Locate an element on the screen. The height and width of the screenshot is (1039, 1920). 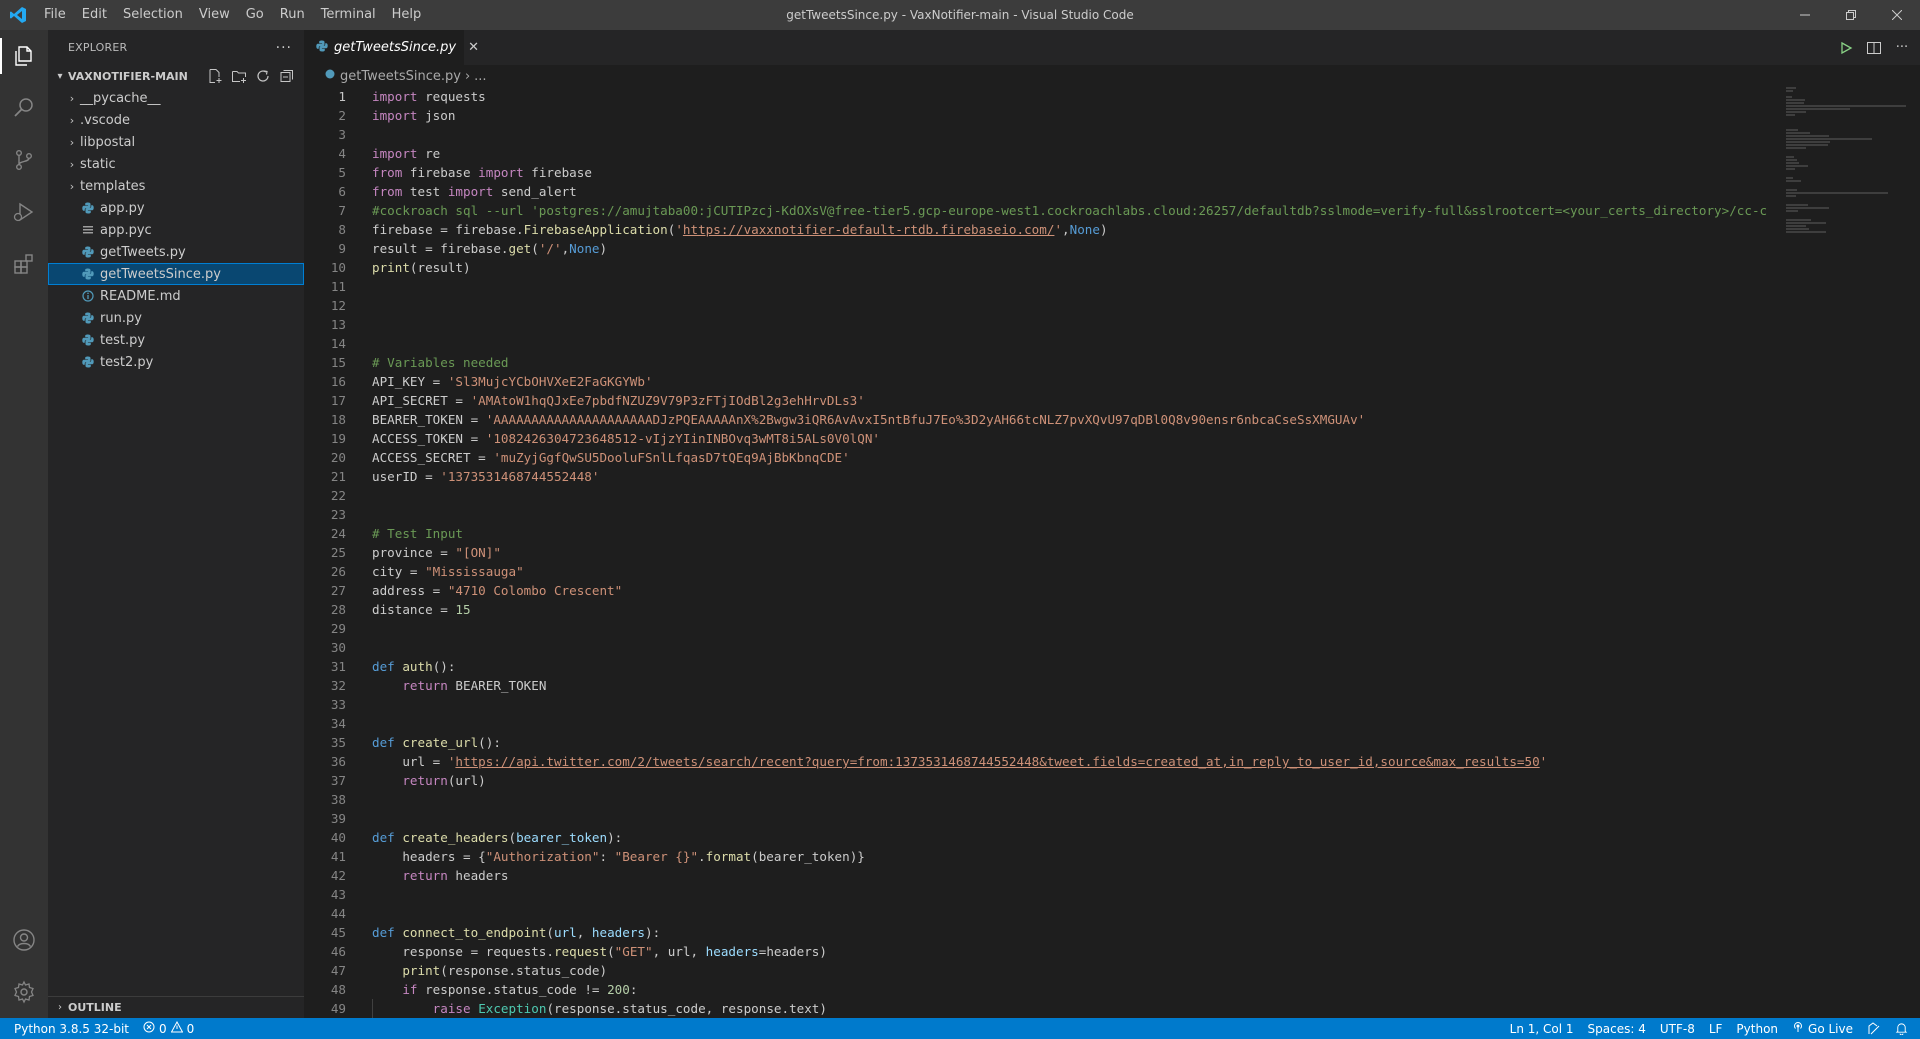
code-line: 23 is located at coordinates (1044, 514).